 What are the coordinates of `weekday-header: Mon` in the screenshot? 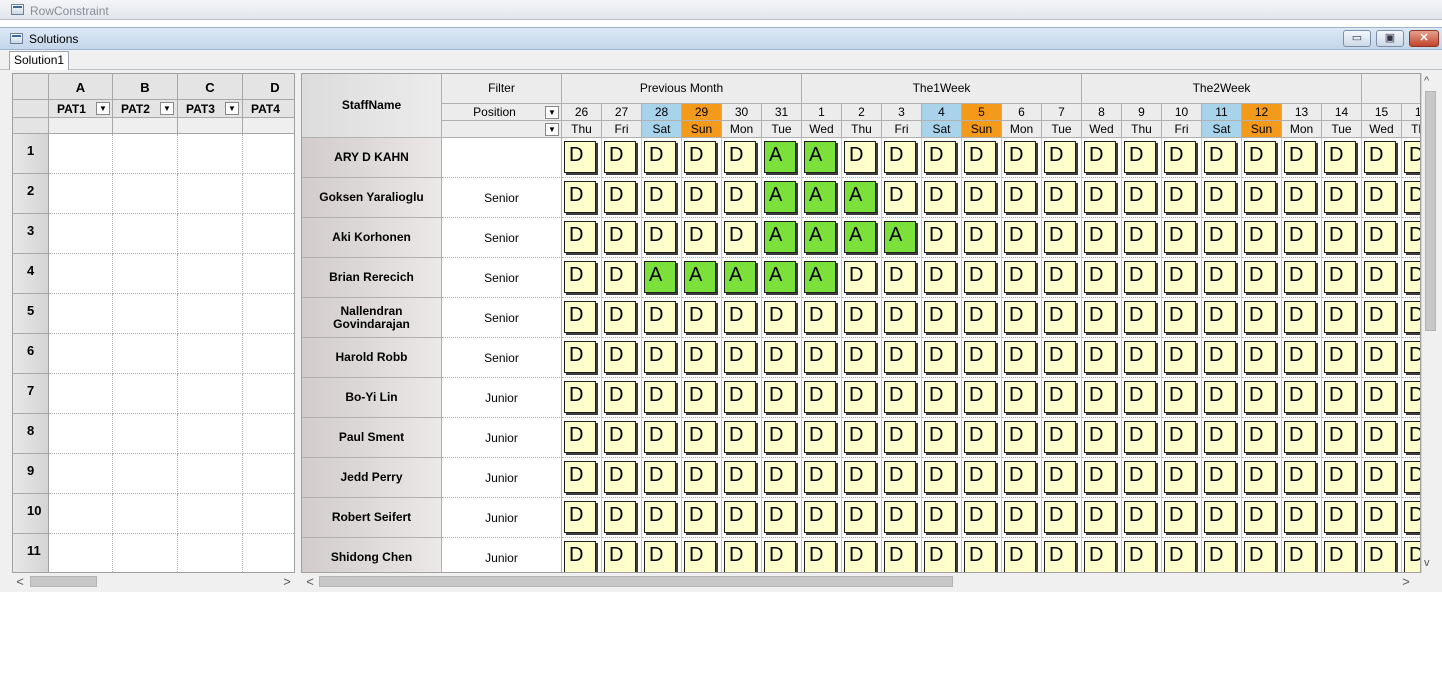 It's located at (1302, 129).